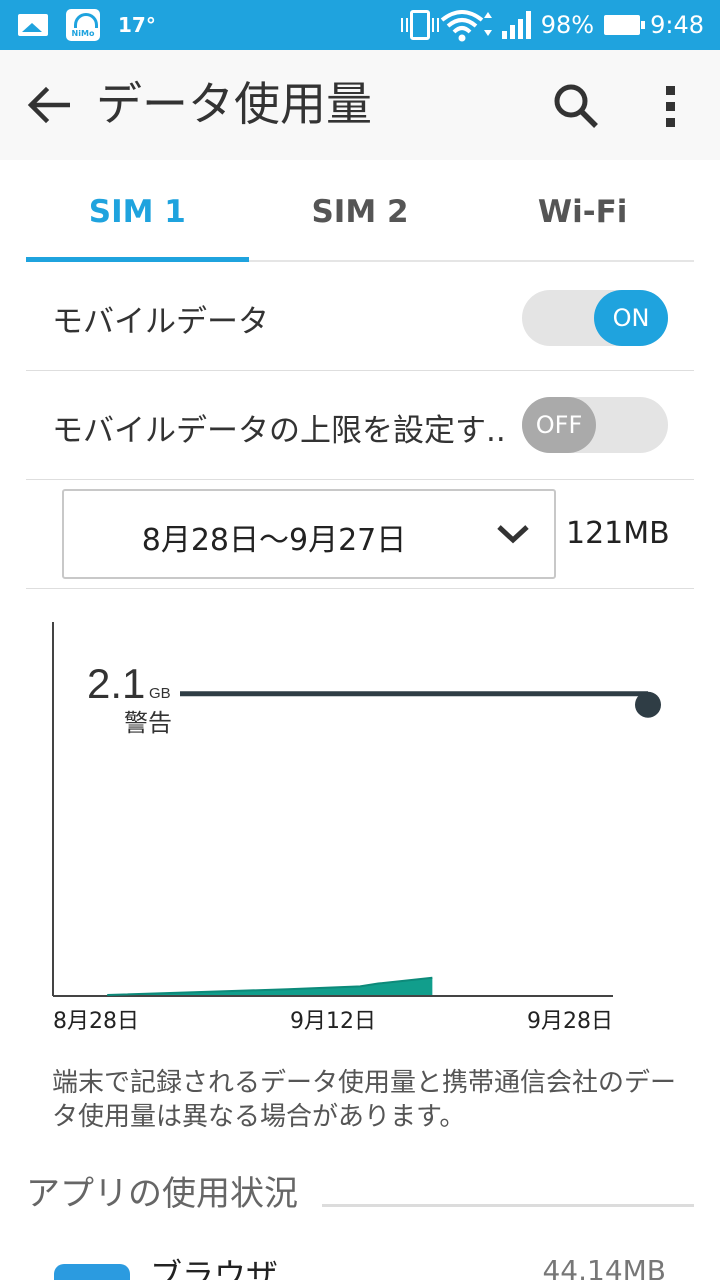 The height and width of the screenshot is (1280, 720). I want to click on mobile-data-row: モバイルデータ ON, so click(360, 316).